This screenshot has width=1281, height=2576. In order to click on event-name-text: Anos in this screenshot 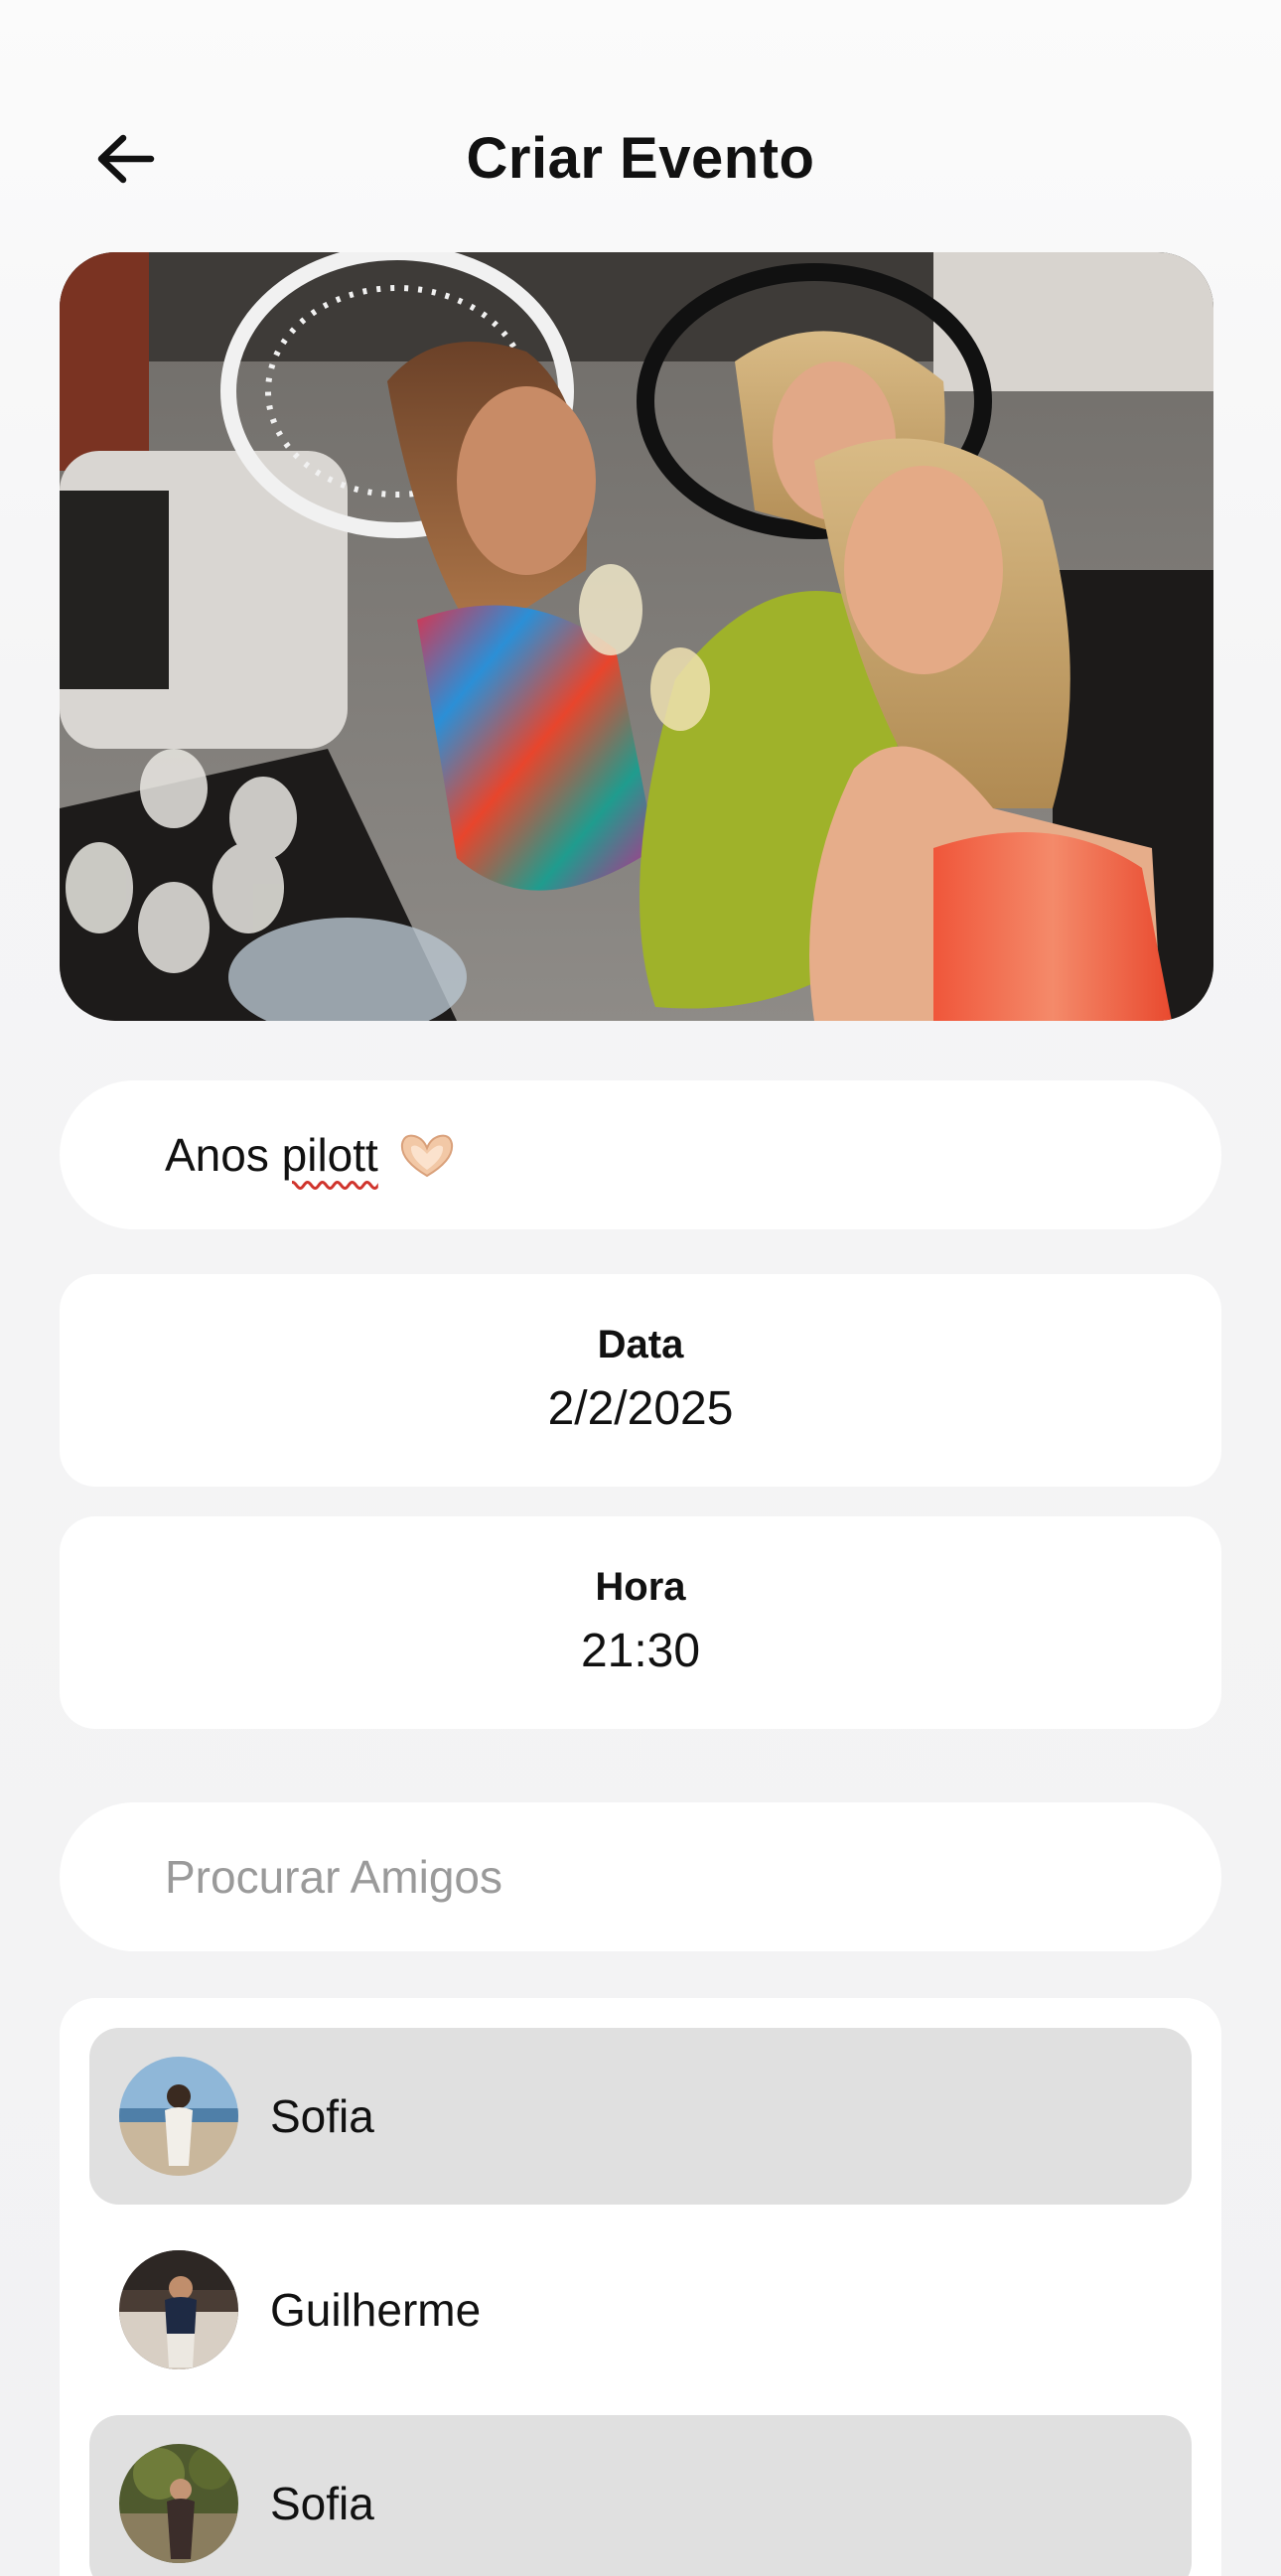, I will do `click(217, 1155)`.